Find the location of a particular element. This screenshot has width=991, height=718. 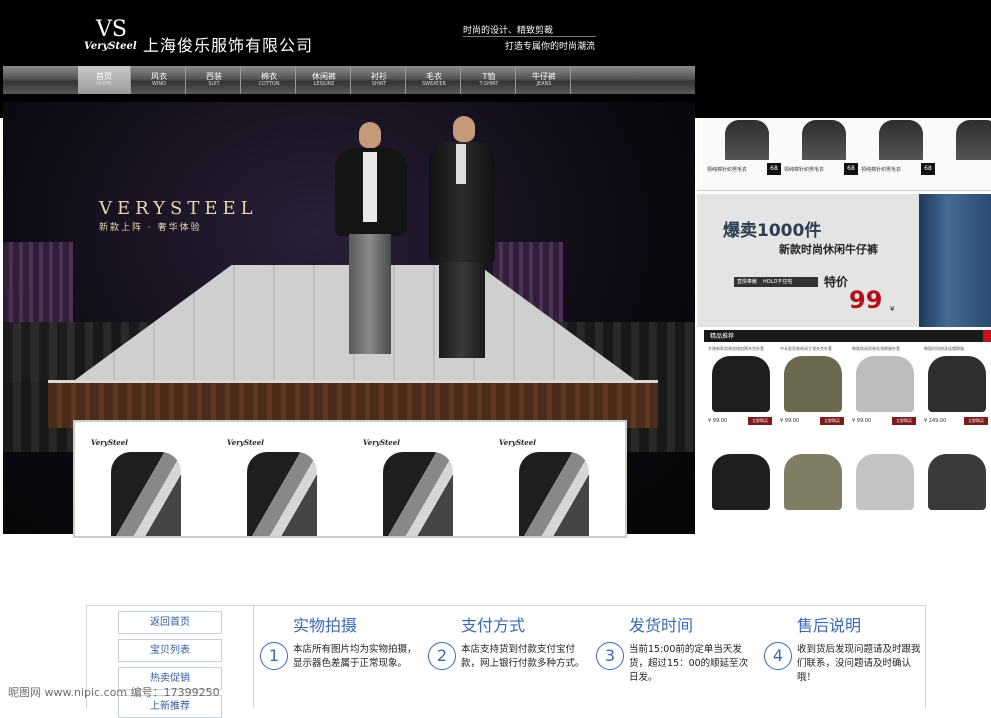

nav-item-sweater: 毛衣 SWEATER is located at coordinates (434, 80).